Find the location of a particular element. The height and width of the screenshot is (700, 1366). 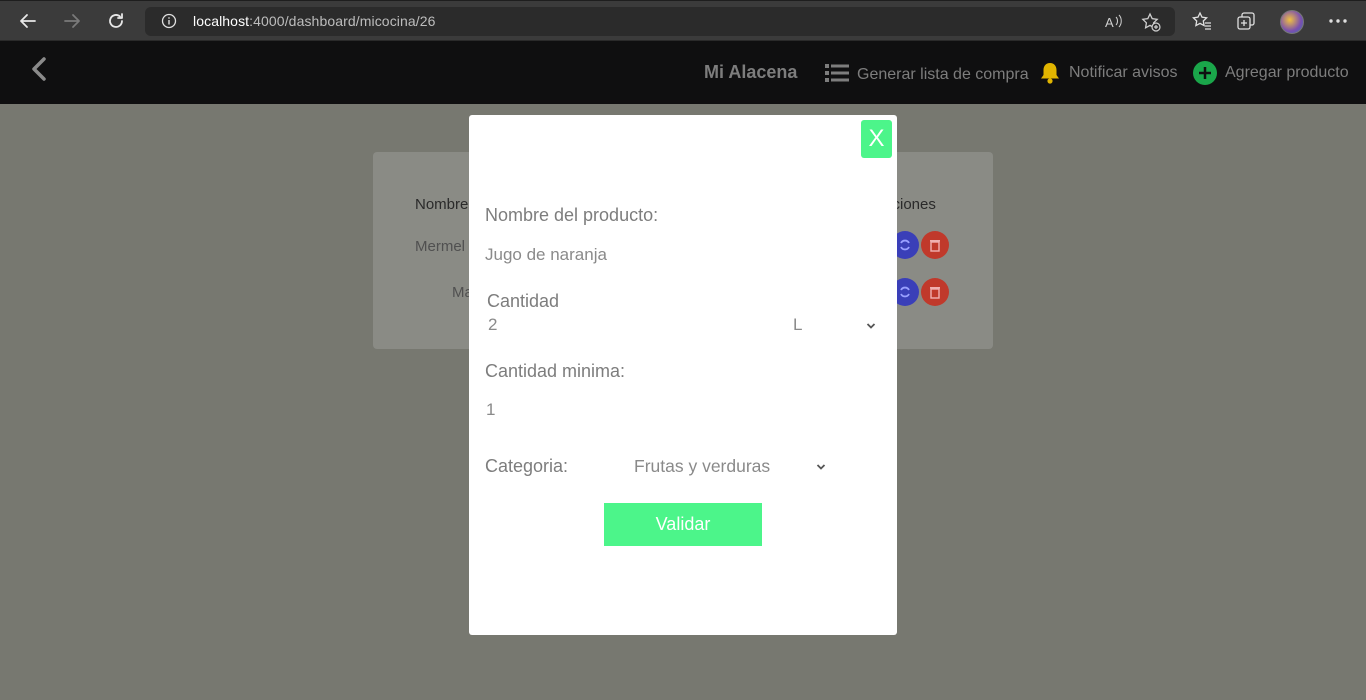

site-info-icon is located at coordinates (169, 22).